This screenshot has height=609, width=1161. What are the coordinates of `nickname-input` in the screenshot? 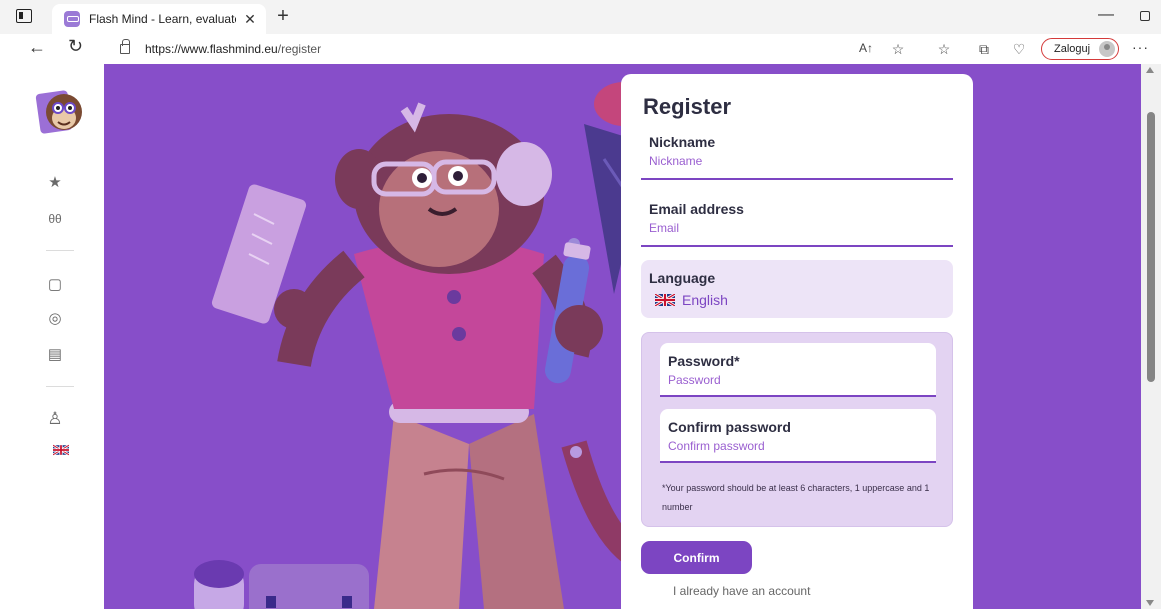 It's located at (794, 161).